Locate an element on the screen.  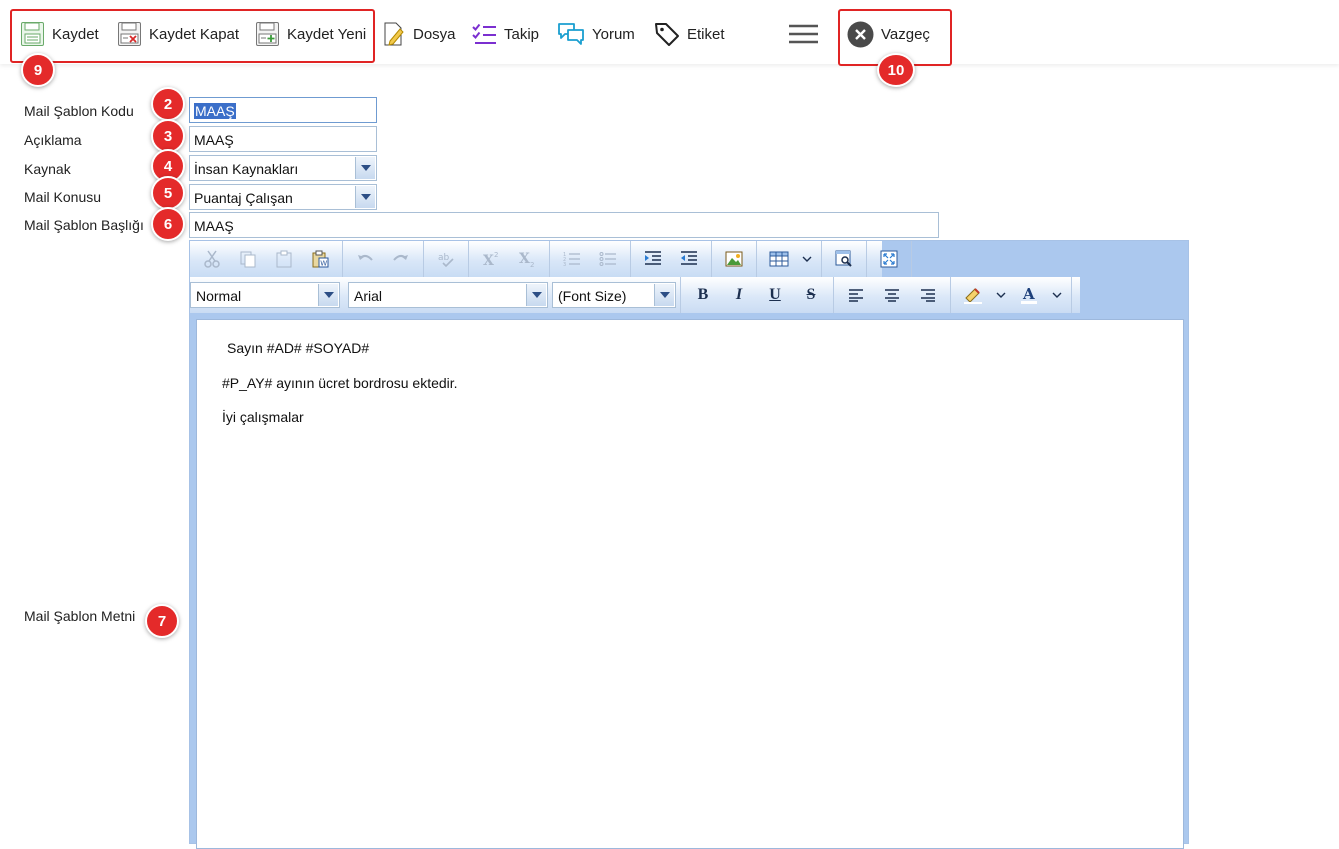
file-button: Dosya is located at coordinates (419, 34).